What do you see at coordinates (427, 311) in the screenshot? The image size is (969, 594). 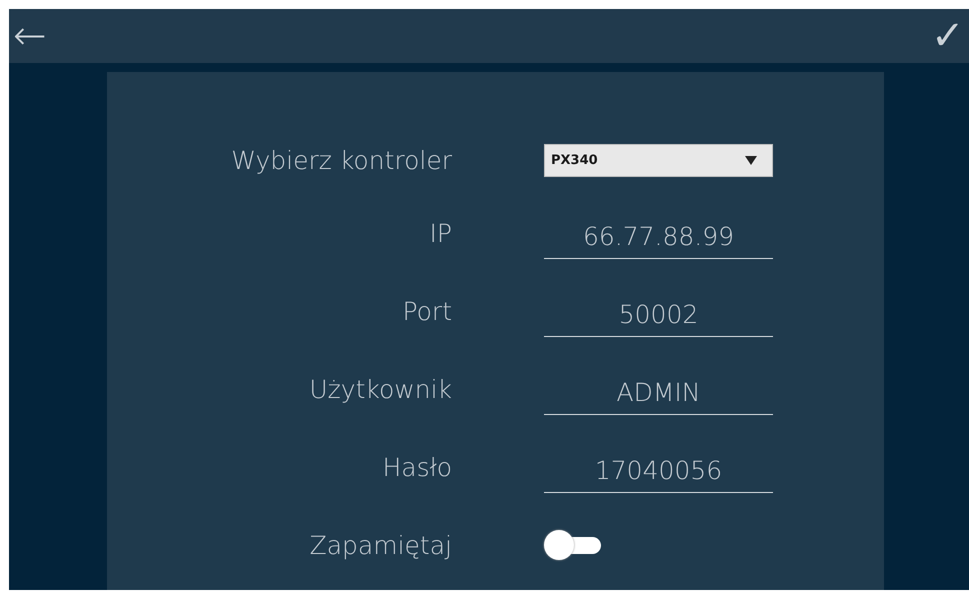 I see `field-label: Port` at bounding box center [427, 311].